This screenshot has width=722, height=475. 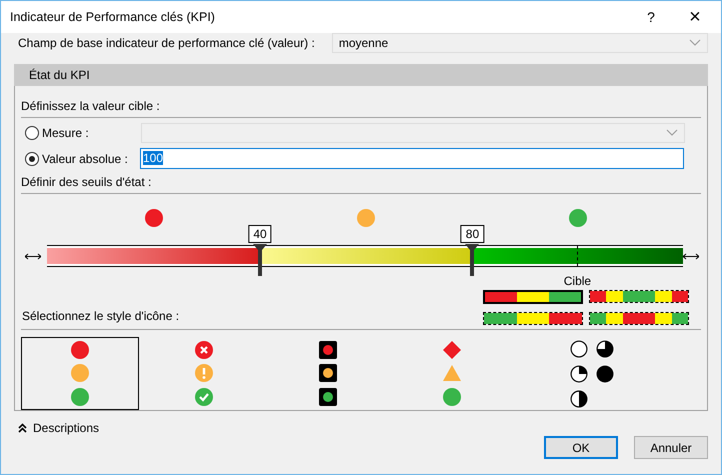 What do you see at coordinates (452, 350) in the screenshot?
I see `diamond-icon` at bounding box center [452, 350].